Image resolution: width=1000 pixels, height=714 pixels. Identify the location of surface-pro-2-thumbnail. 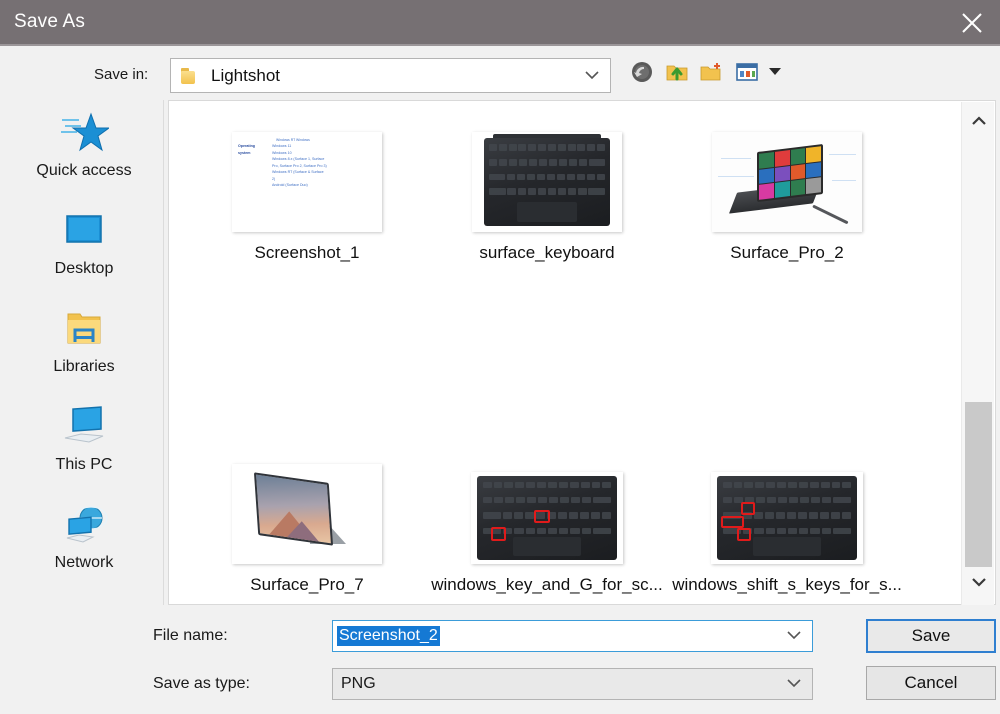
(787, 182).